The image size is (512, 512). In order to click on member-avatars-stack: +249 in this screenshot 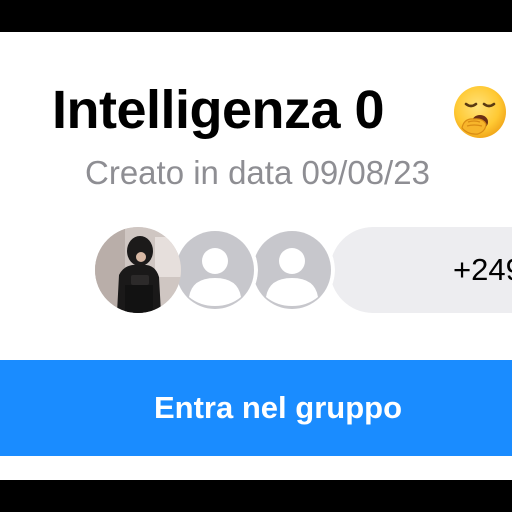, I will do `click(303, 270)`.